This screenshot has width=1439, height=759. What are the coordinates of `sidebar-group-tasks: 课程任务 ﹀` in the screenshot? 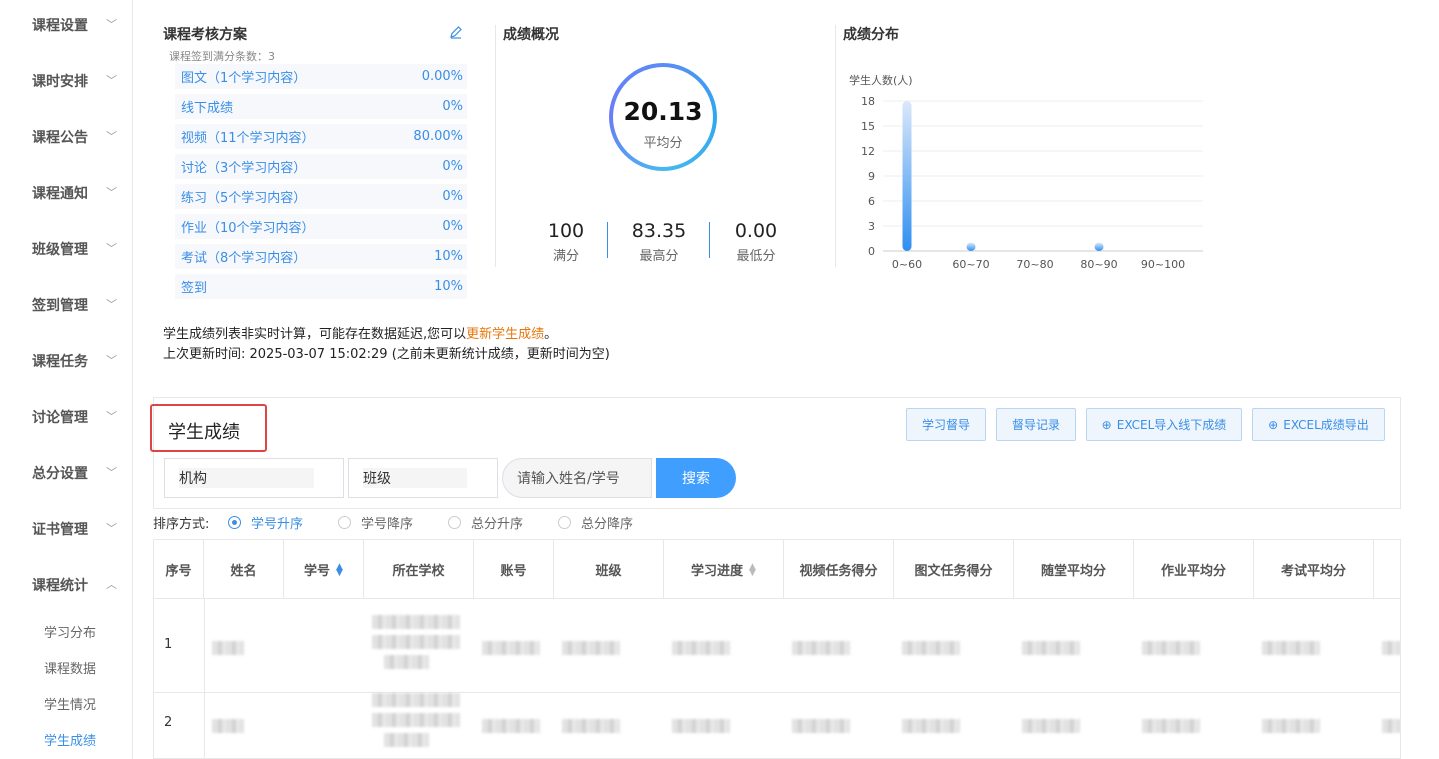 It's located at (79, 361).